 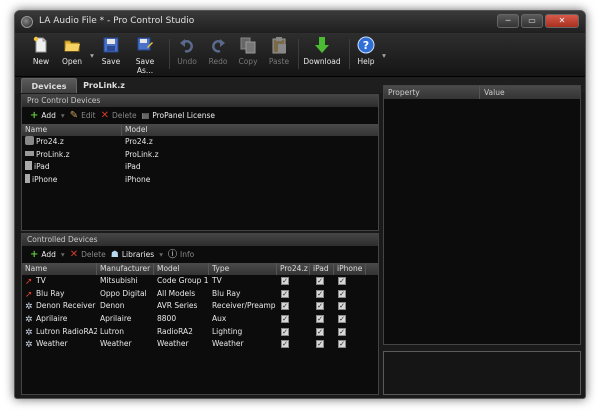 I want to click on device-type: Lighting, so click(x=227, y=331).